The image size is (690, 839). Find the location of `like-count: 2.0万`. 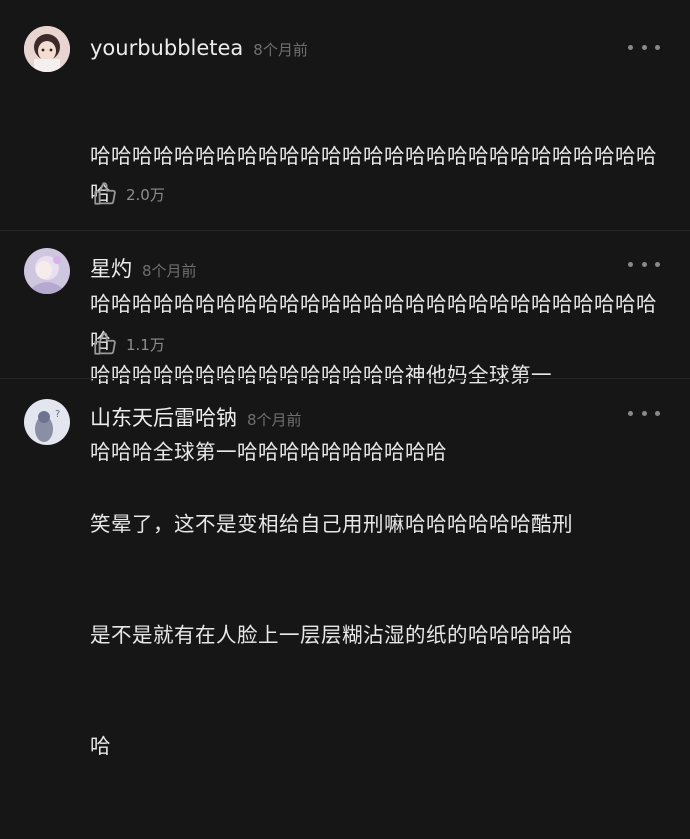

like-count: 2.0万 is located at coordinates (145, 194).